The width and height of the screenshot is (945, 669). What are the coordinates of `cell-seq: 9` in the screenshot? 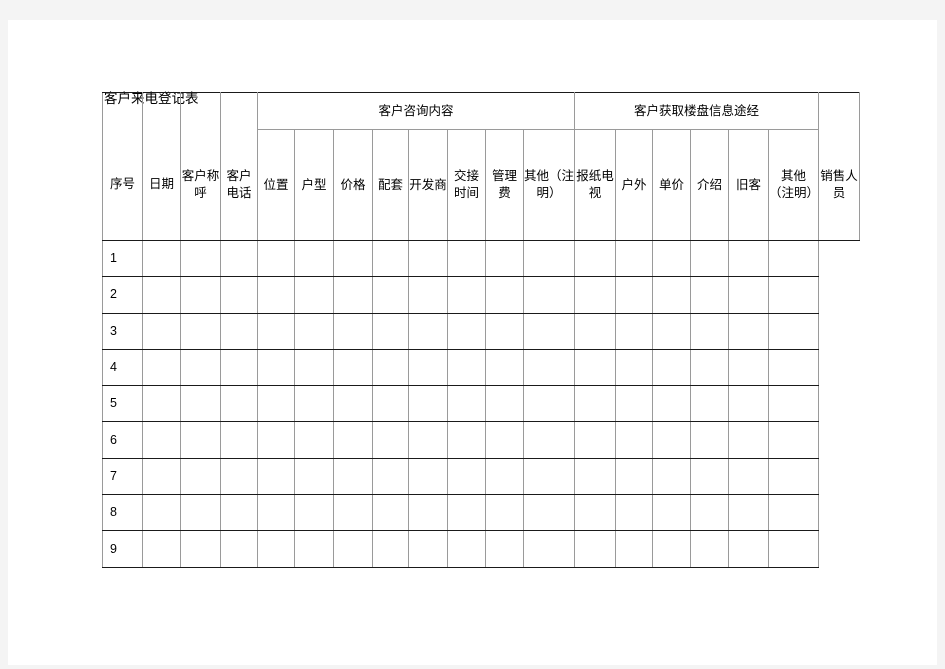 It's located at (122, 549).